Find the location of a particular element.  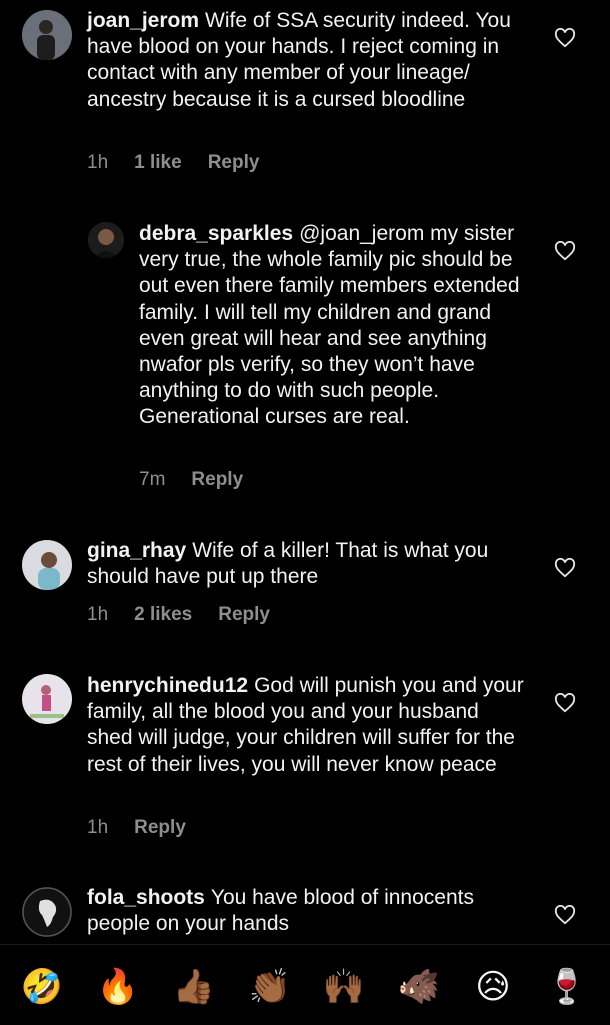

comment-meta: 1h Reply is located at coordinates (136, 828).